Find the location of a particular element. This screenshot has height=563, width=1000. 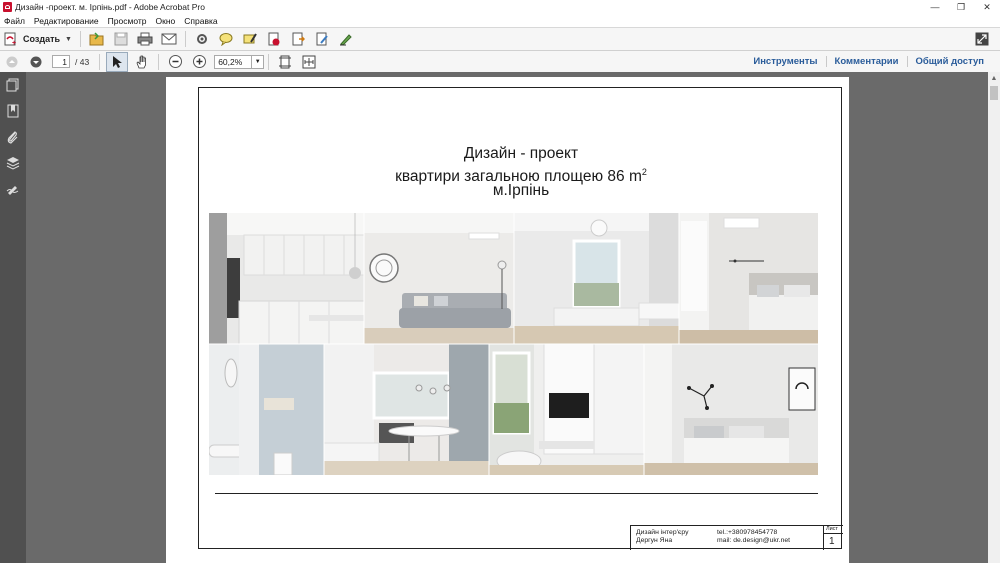

zoom-level-input: 60,2% is located at coordinates (233, 61).